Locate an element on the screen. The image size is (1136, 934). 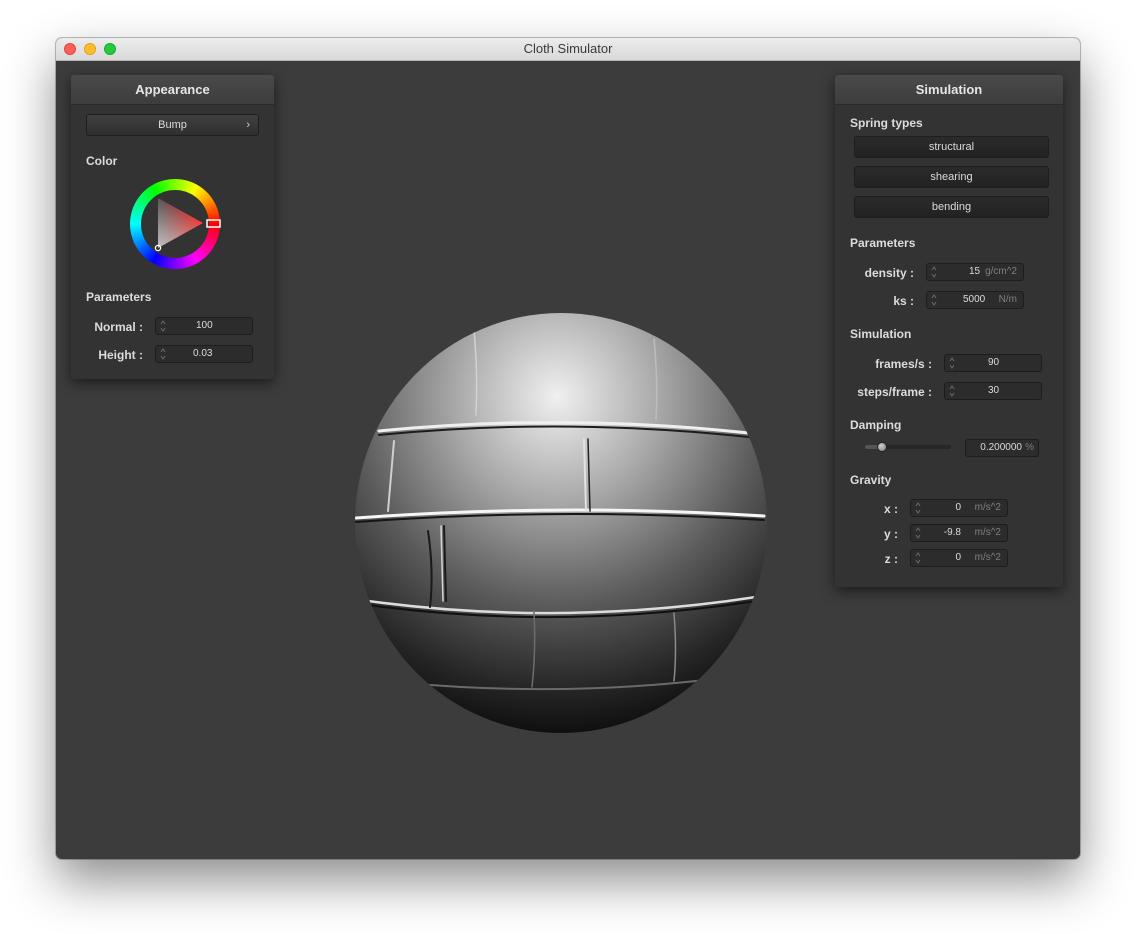
normal-value: 100 is located at coordinates (204, 325).